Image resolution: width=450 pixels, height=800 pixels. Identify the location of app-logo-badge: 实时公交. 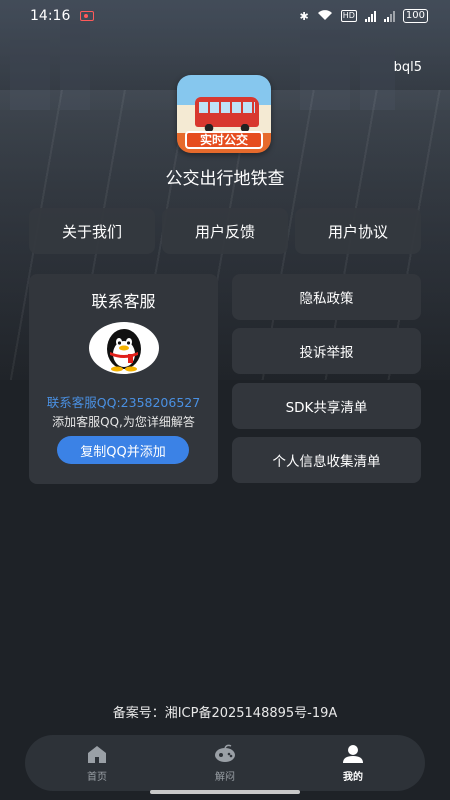
(224, 140).